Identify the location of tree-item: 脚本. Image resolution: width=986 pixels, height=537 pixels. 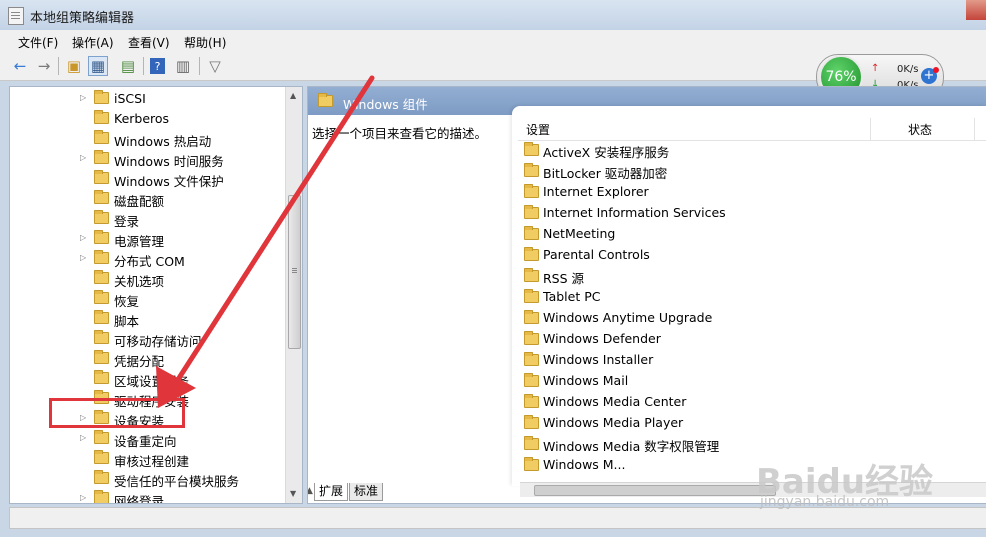
(148, 319).